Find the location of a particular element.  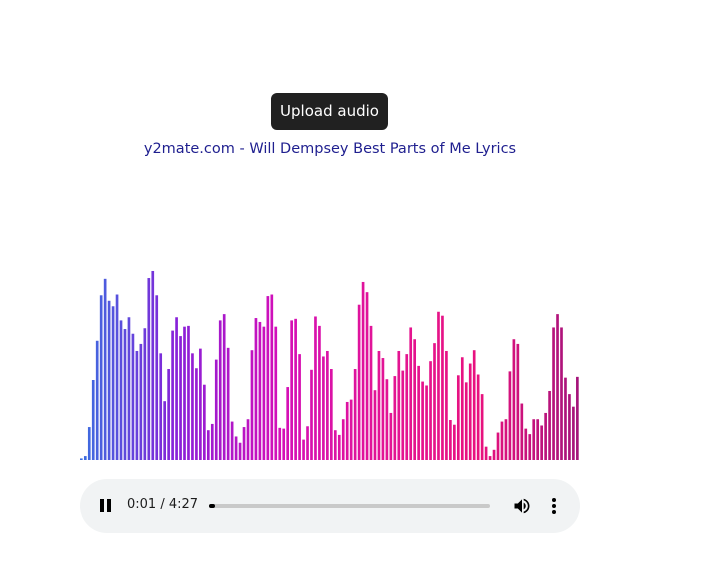

volume-icon is located at coordinates (522, 506).